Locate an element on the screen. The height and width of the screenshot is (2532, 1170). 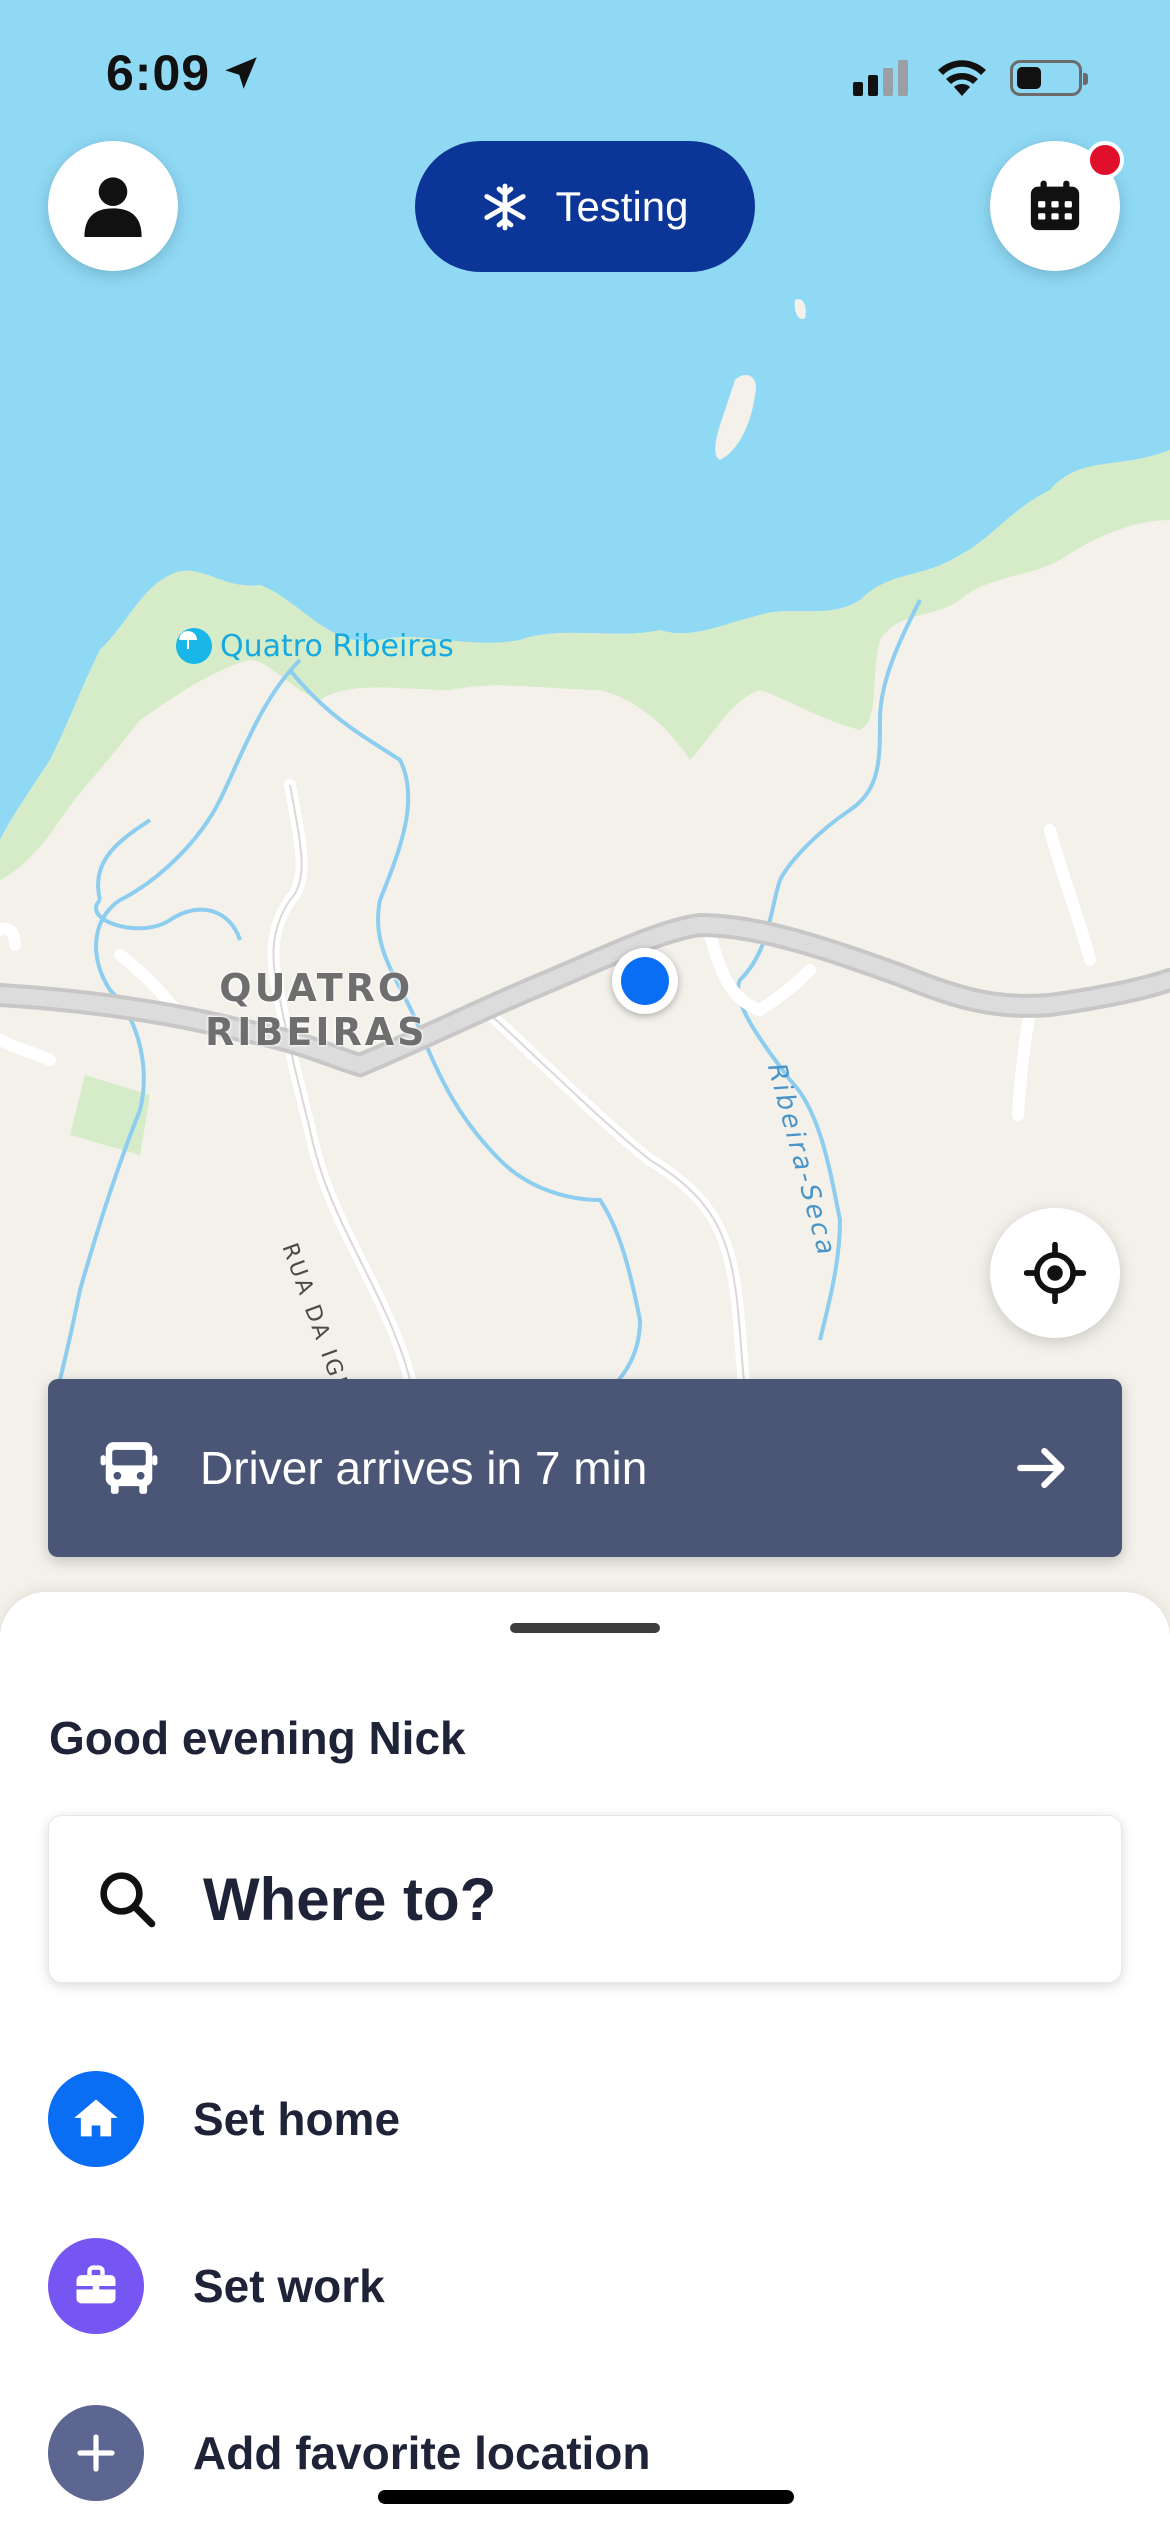
wifi-icon is located at coordinates (962, 78).